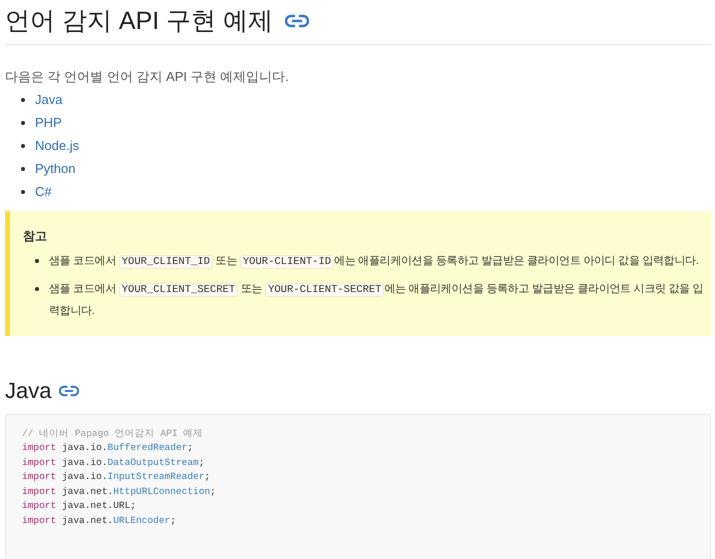 This screenshot has height=559, width=715. I want to click on code-line: import java.io.BufferedReader;, so click(108, 448).